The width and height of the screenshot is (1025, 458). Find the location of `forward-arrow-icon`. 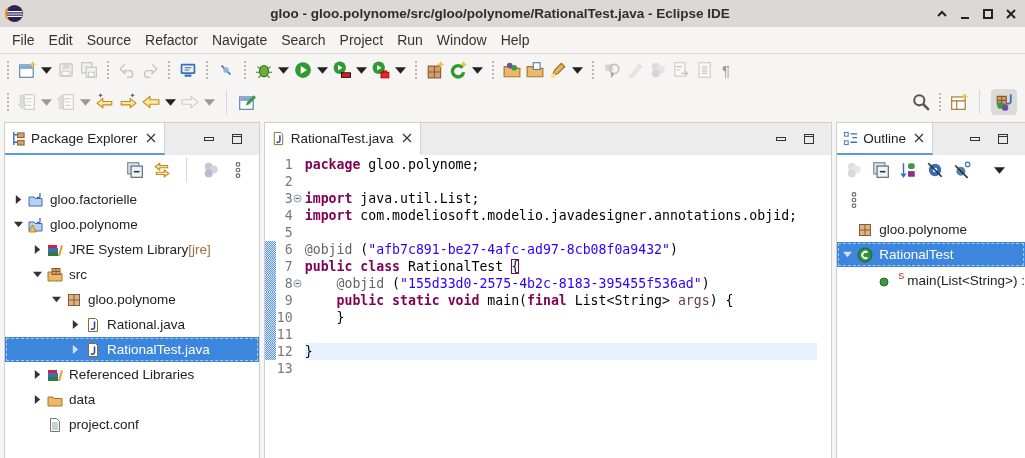

forward-arrow-icon is located at coordinates (128, 102).